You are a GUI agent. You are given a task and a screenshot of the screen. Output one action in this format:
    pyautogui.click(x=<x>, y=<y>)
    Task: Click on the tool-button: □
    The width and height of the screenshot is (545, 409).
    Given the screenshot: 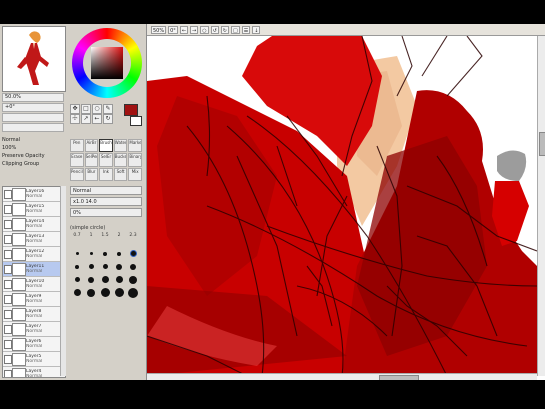 What is the action you would take?
    pyautogui.click(x=86, y=109)
    